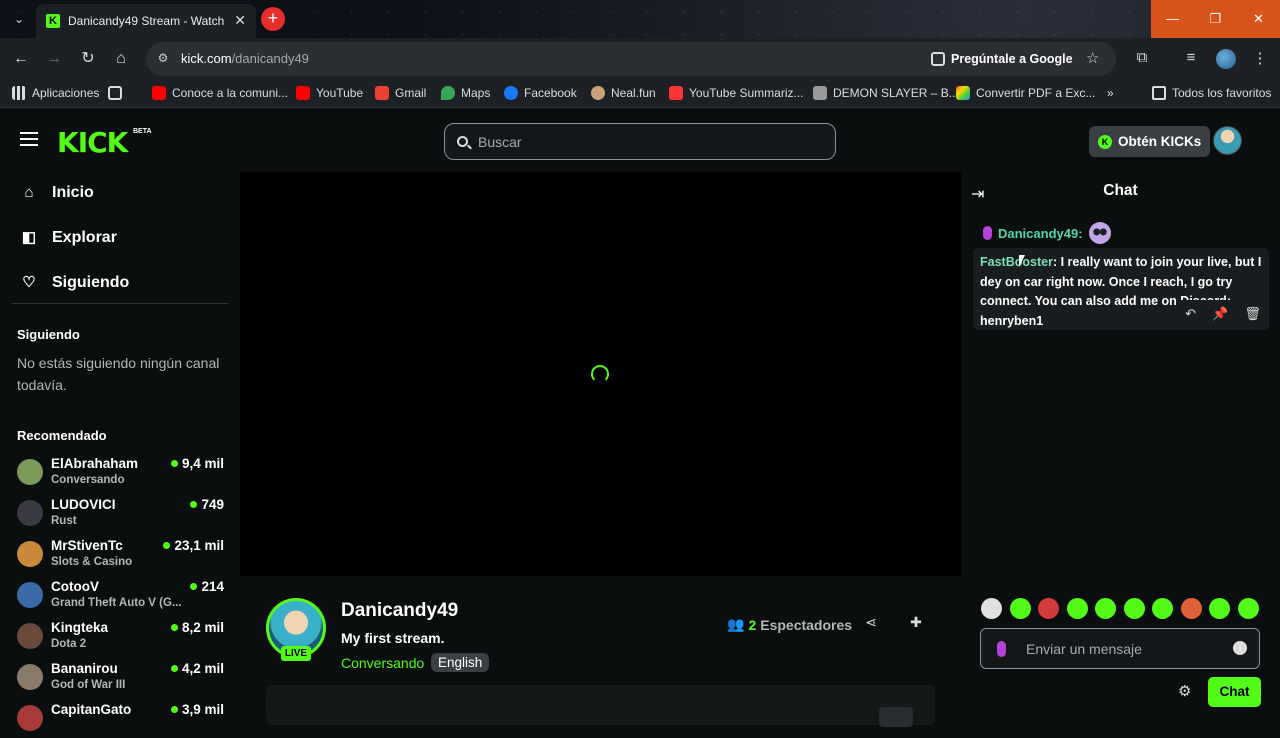 Image resolution: width=1280 pixels, height=738 pixels. What do you see at coordinates (871, 622) in the screenshot?
I see `share-icon: ⋖` at bounding box center [871, 622].